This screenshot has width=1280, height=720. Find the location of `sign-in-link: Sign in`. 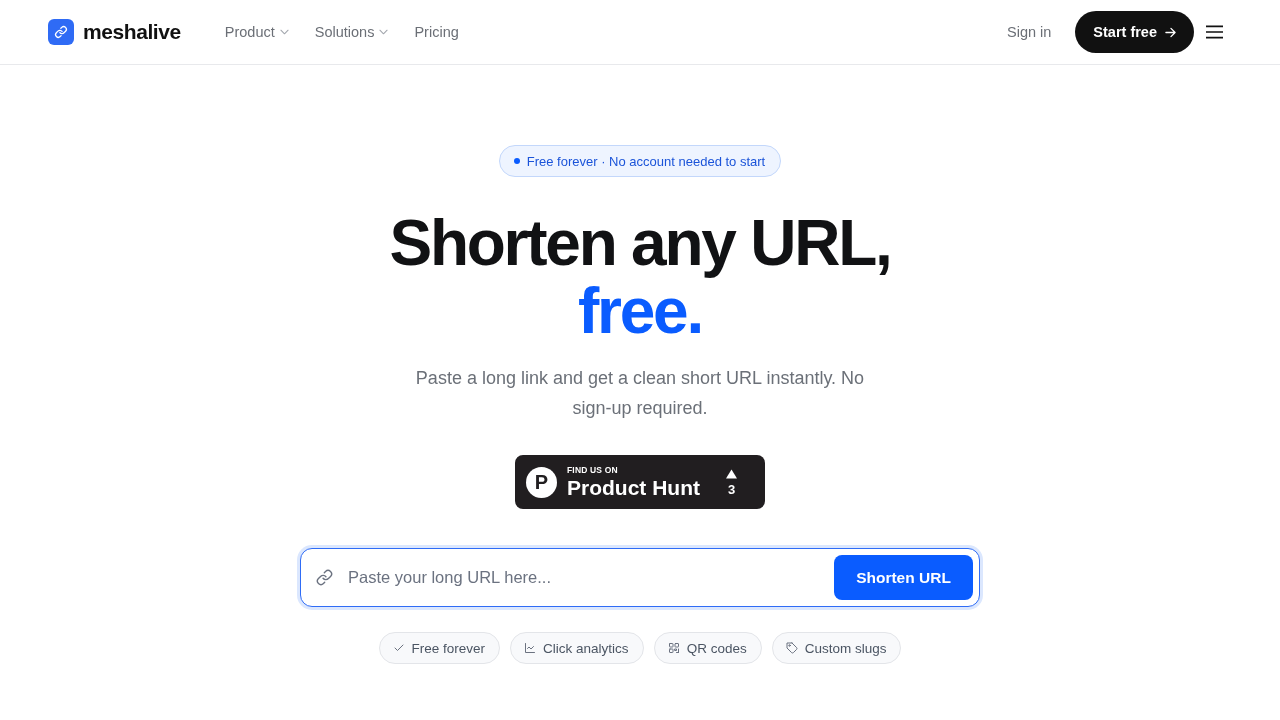

sign-in-link: Sign in is located at coordinates (1029, 32).